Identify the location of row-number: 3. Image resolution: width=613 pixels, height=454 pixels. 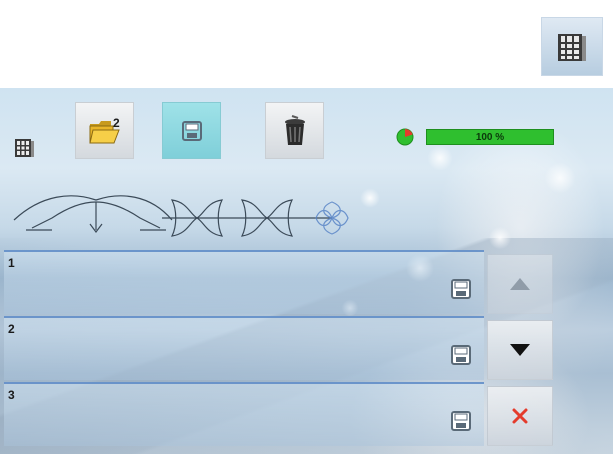
(11, 395).